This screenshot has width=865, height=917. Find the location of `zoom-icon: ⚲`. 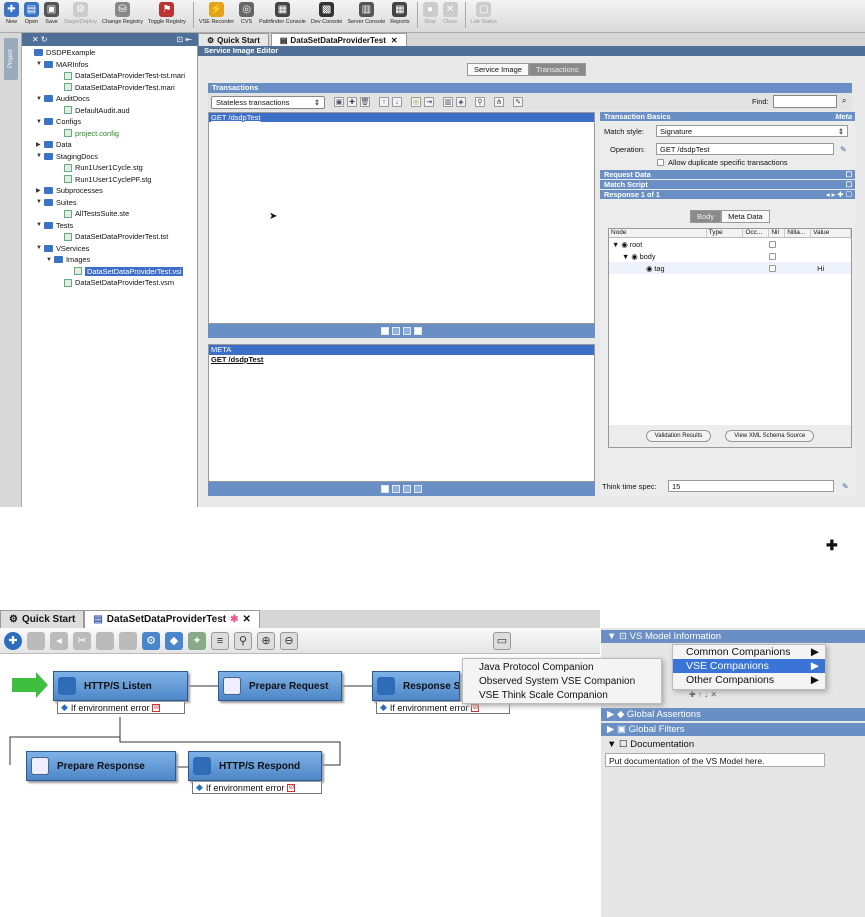

zoom-icon: ⚲ is located at coordinates (243, 640).